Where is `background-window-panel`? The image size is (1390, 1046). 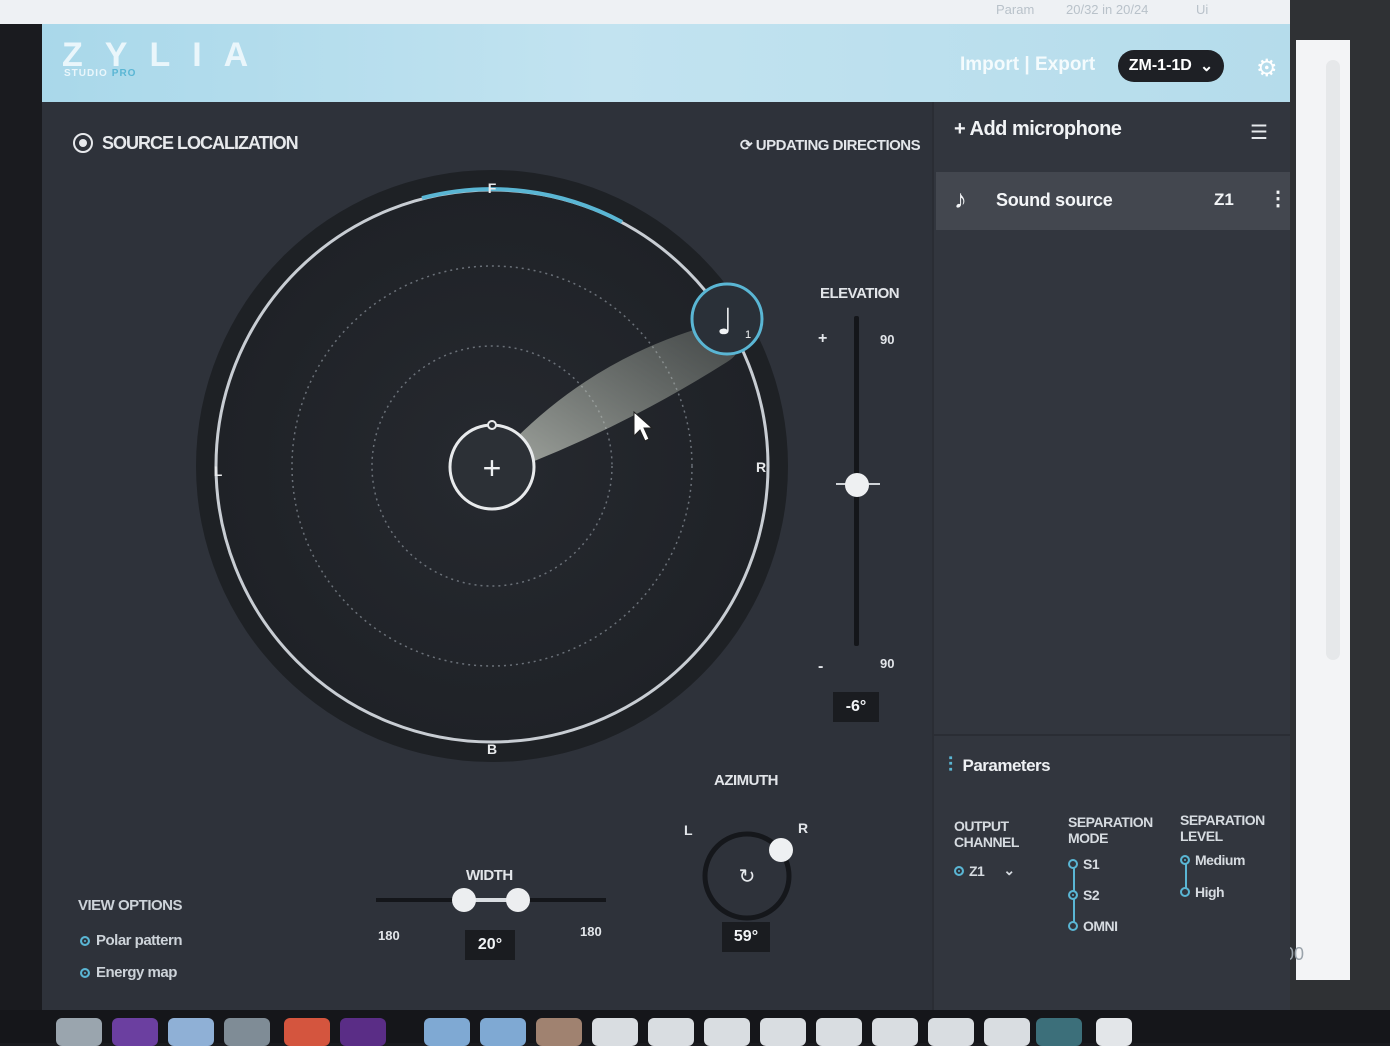 background-window-panel is located at coordinates (1323, 510).